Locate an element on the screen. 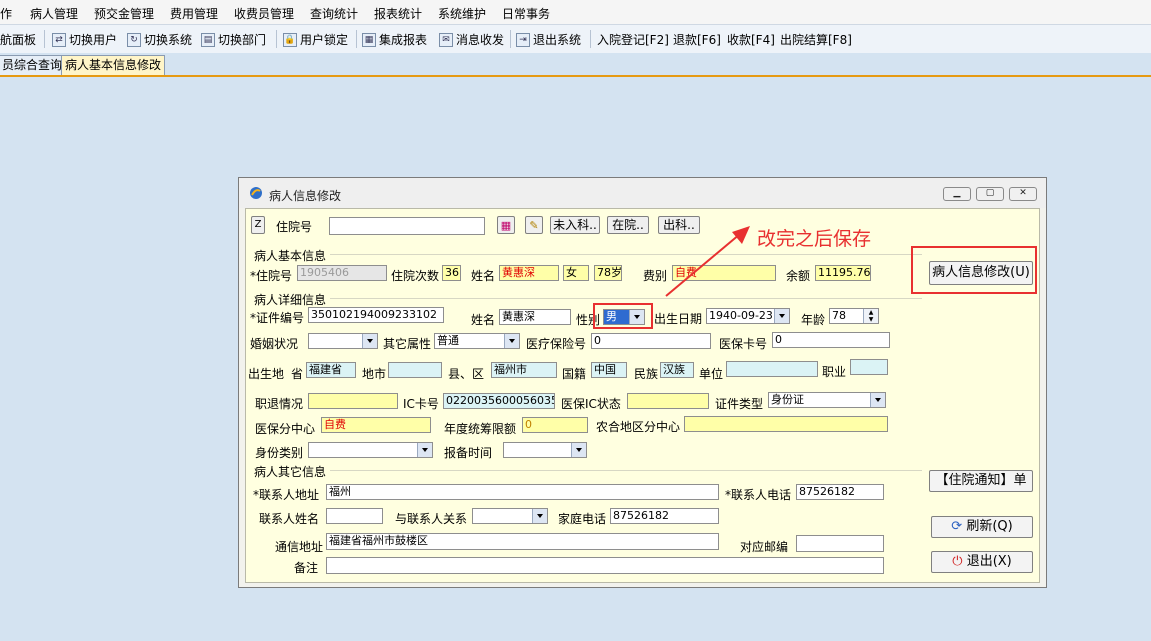  identity-select is located at coordinates (370, 450).